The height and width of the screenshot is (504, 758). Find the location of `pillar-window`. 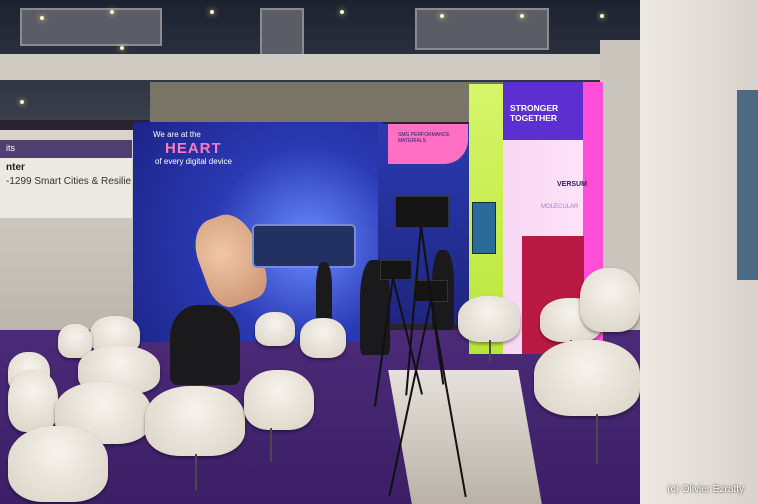

pillar-window is located at coordinates (747, 185).